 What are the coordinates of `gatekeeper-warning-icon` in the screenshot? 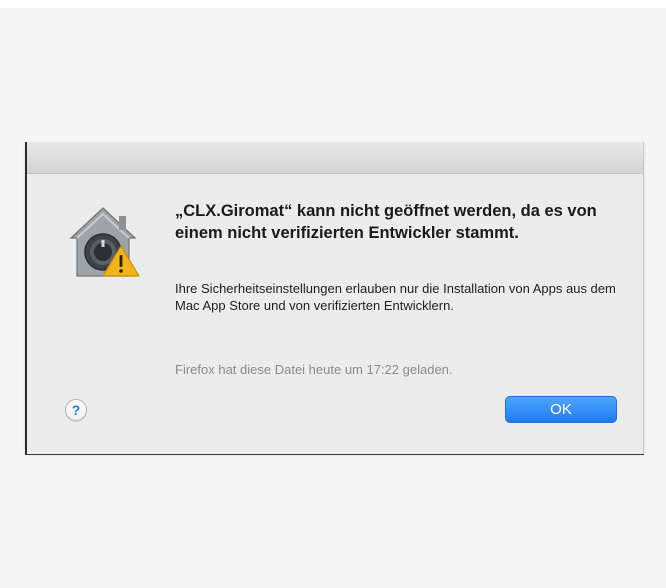 It's located at (105, 242).